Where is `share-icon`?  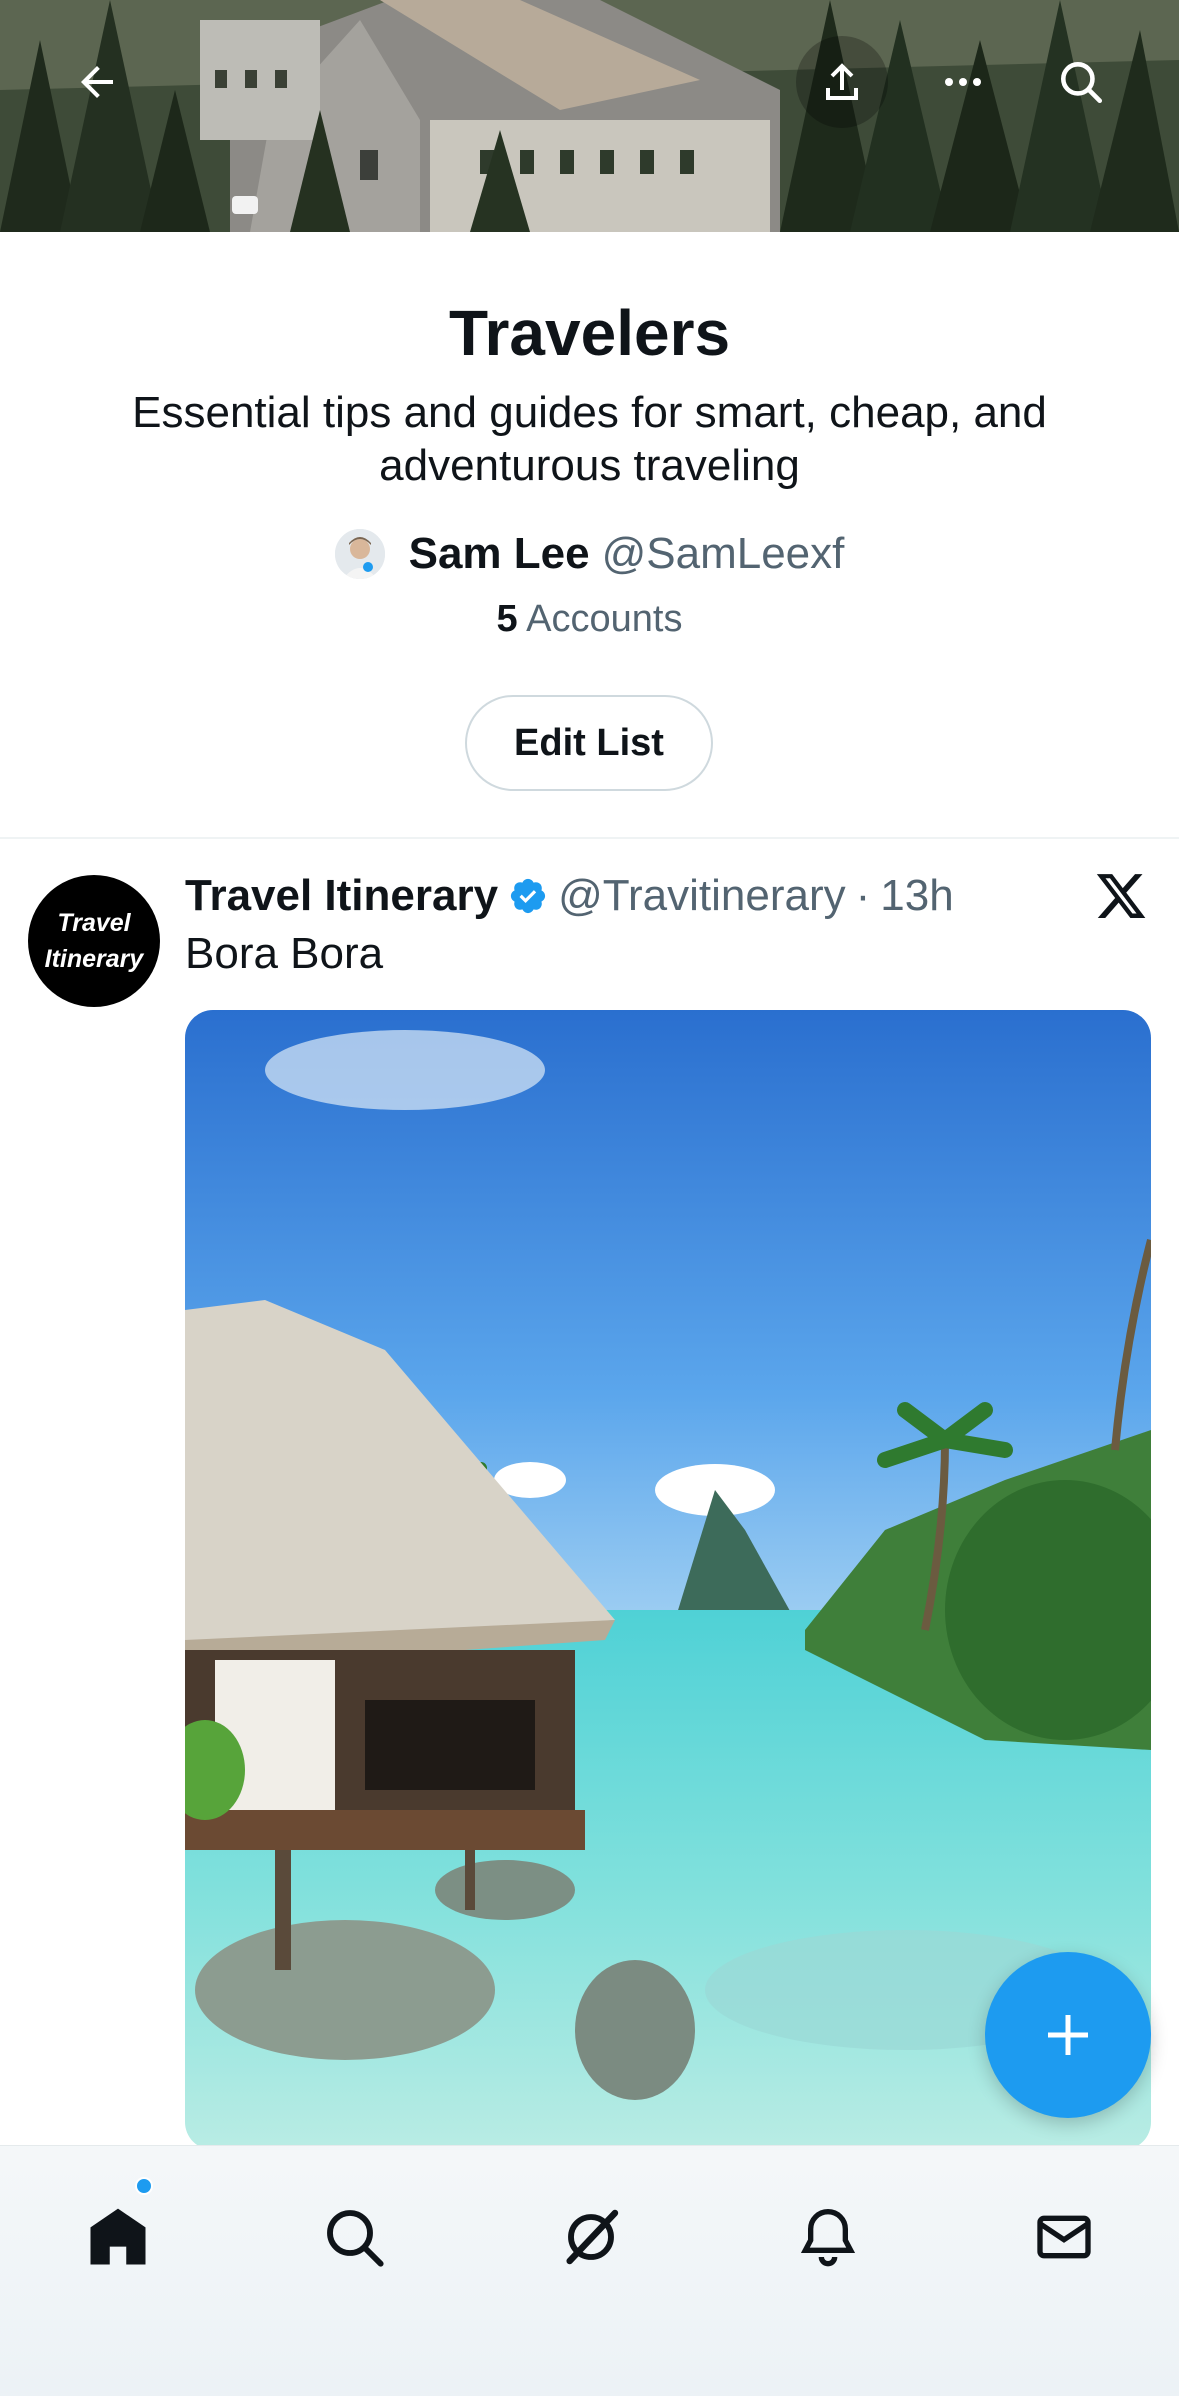
share-icon is located at coordinates (842, 81).